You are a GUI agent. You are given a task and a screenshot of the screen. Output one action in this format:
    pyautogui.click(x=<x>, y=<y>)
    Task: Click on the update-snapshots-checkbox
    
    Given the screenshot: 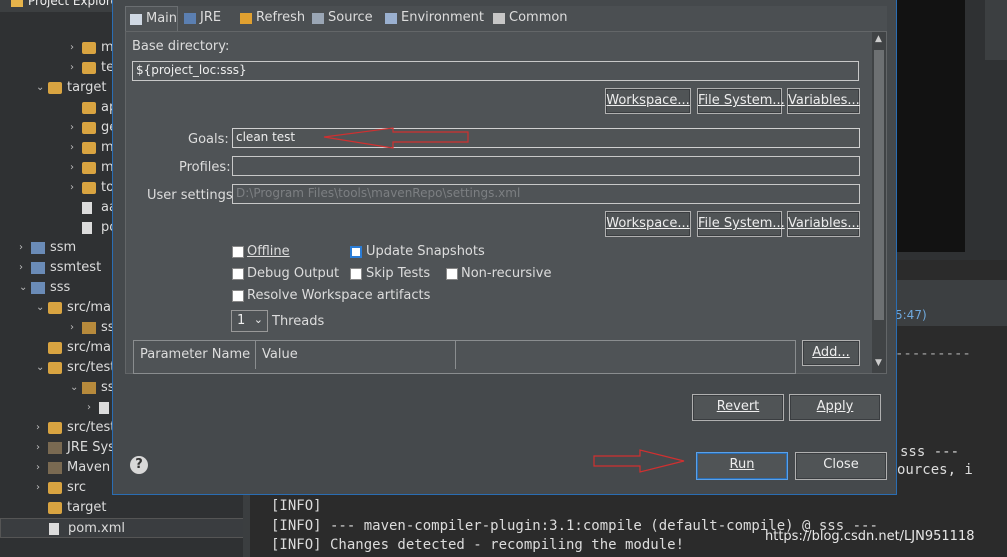 What is the action you would take?
    pyautogui.click(x=356, y=252)
    